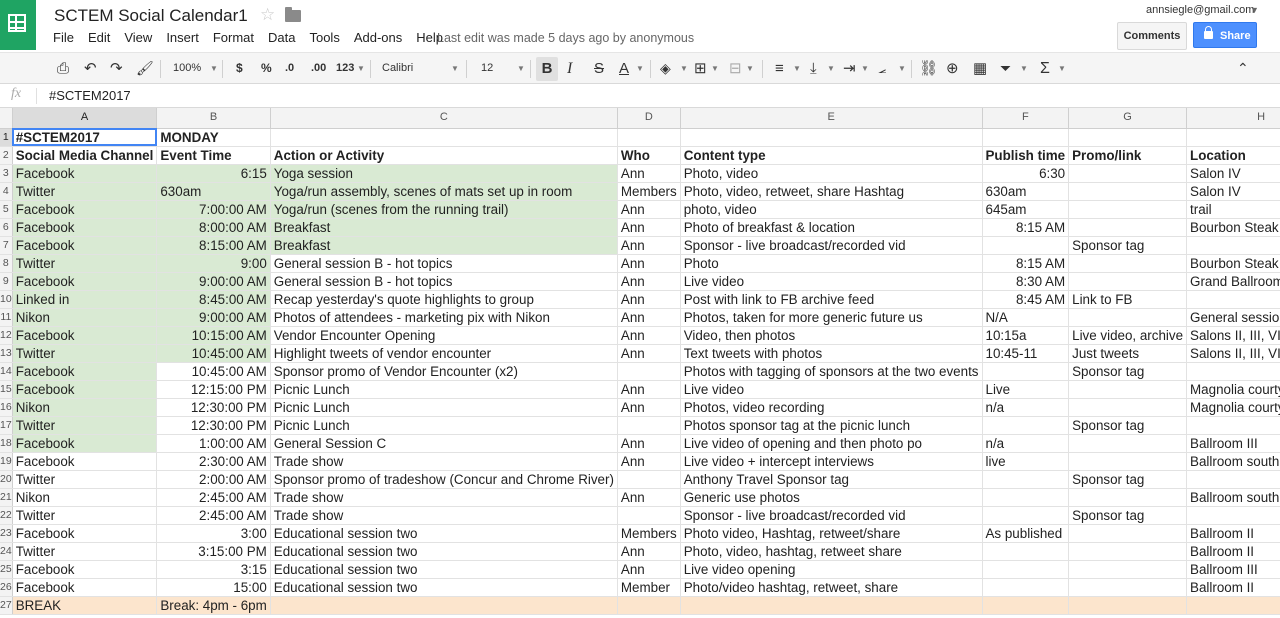 The height and width of the screenshot is (618, 1280). I want to click on cell-f3: 6:30, so click(1026, 173).